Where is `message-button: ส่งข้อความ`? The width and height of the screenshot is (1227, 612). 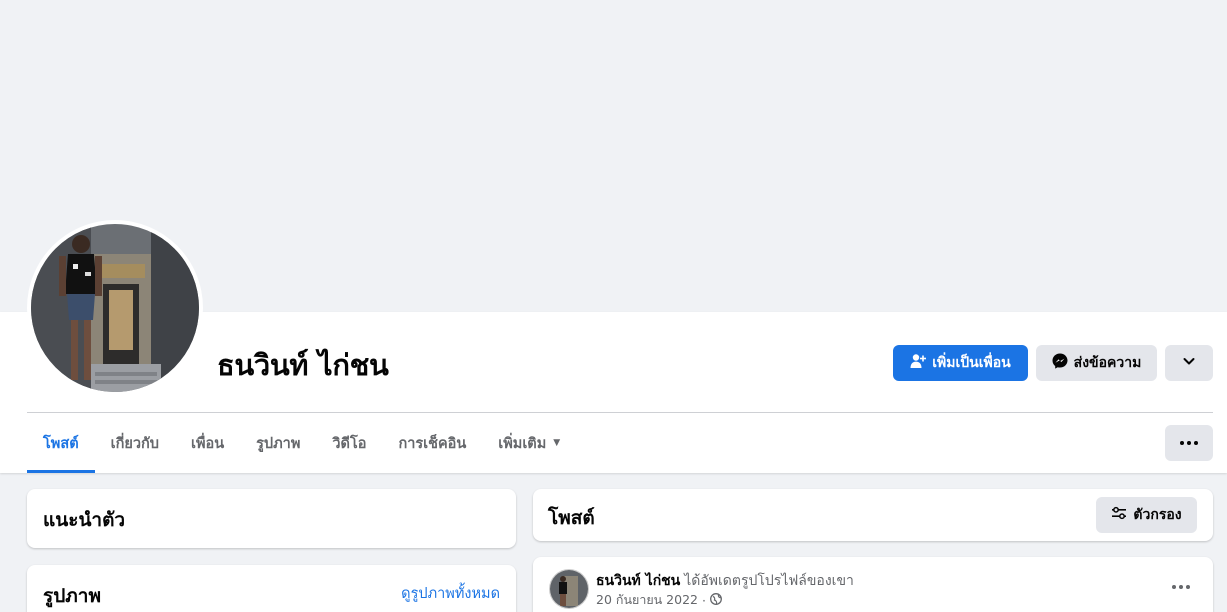
message-button: ส่งข้อความ is located at coordinates (1096, 363).